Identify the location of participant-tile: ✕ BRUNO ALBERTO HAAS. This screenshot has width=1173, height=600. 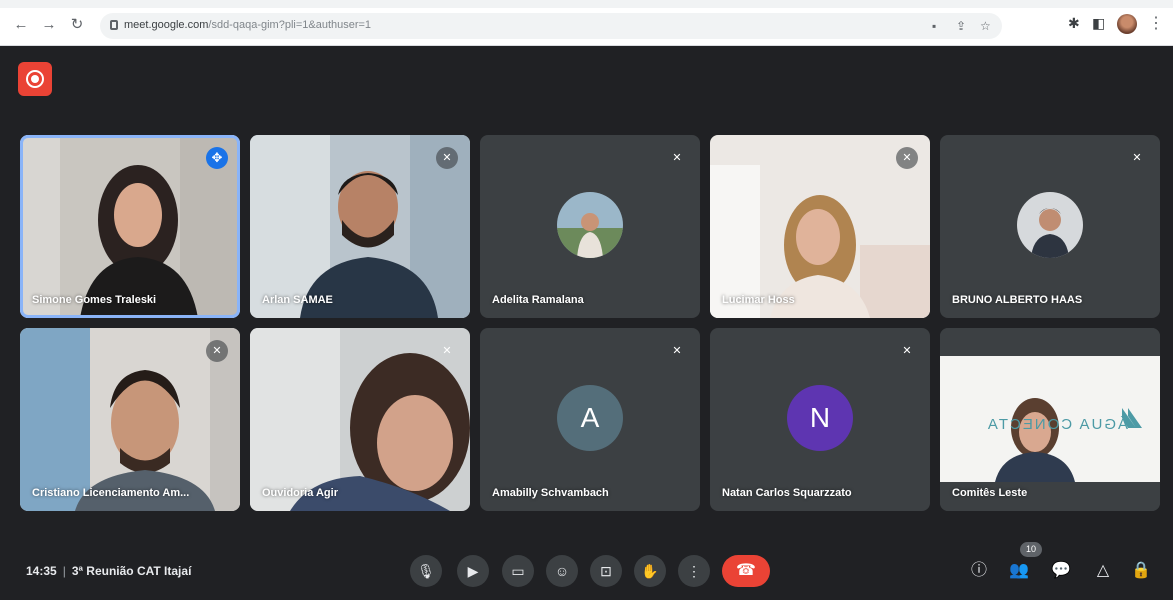
(1050, 226).